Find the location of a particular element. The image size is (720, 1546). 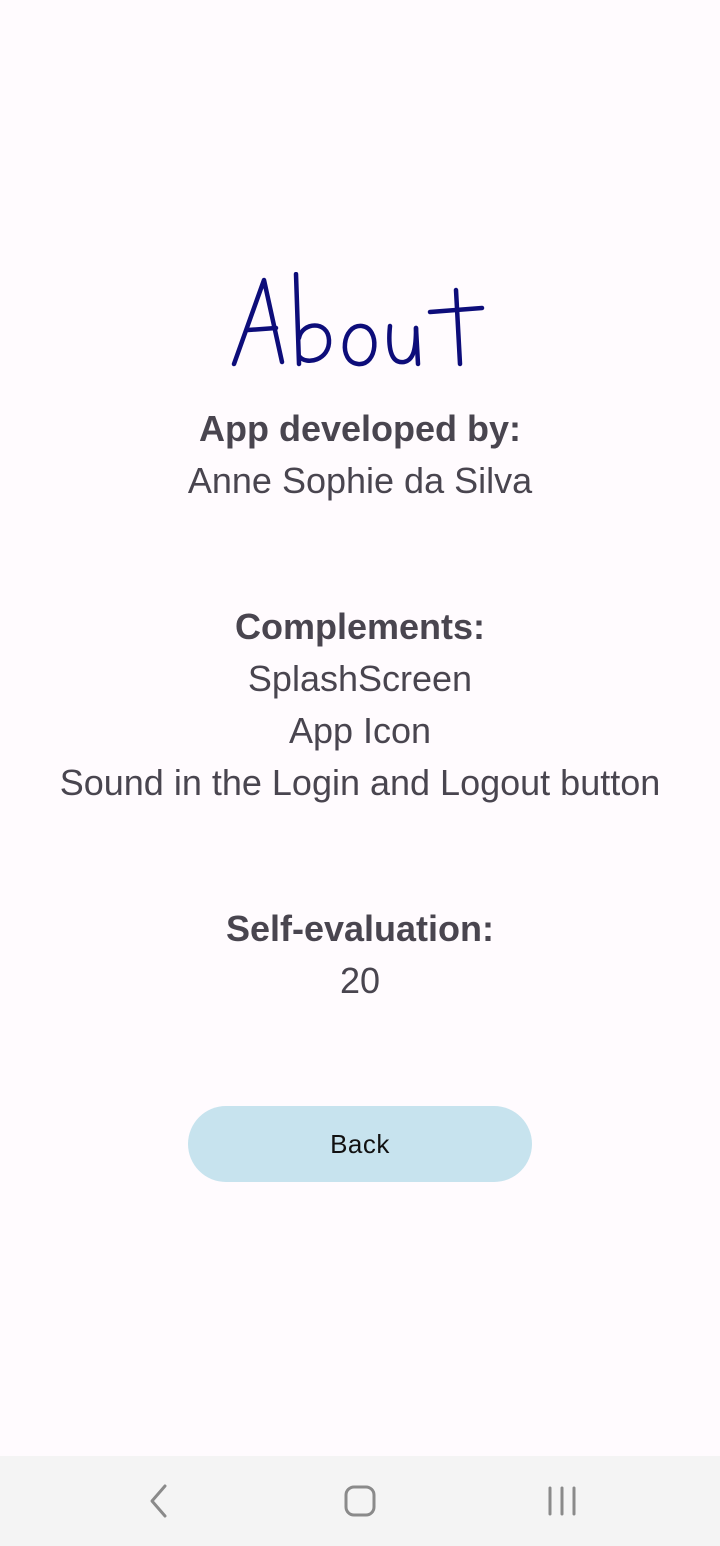

nav-recents-button is located at coordinates (562, 1501).